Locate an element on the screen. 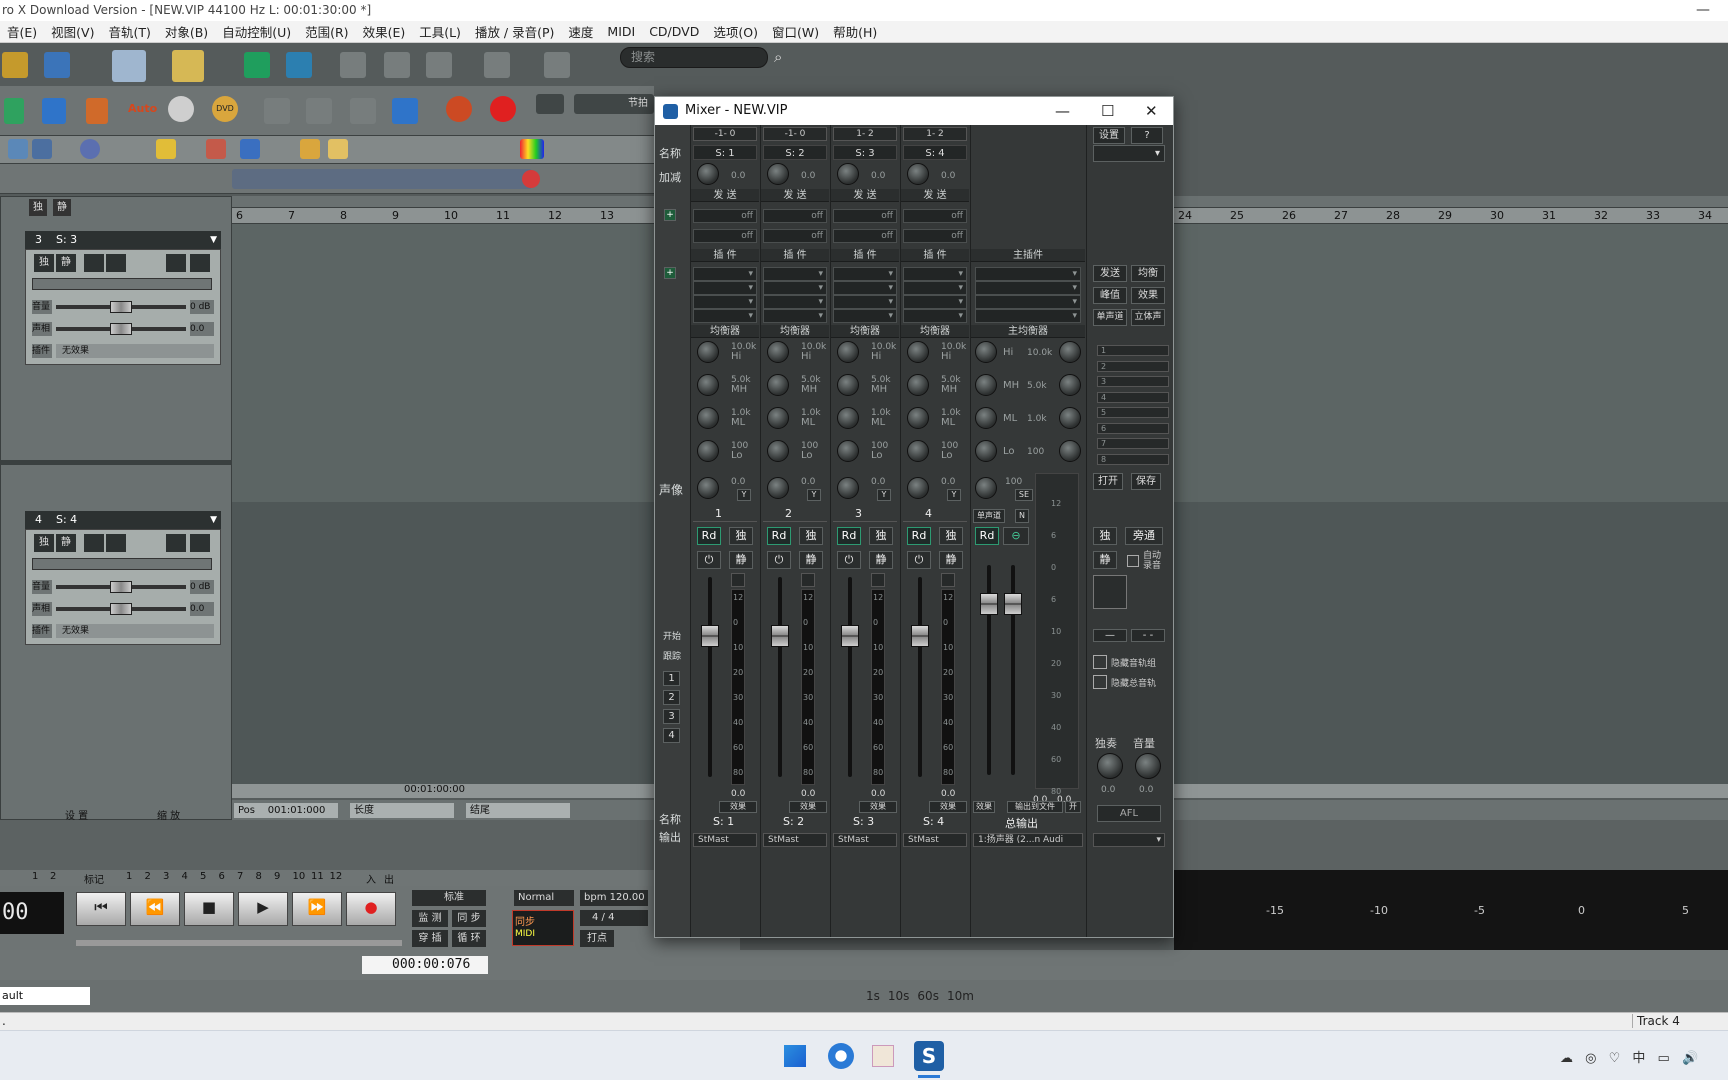 This screenshot has width=1728, height=1080. fx-select: 无效果 is located at coordinates (135, 351).